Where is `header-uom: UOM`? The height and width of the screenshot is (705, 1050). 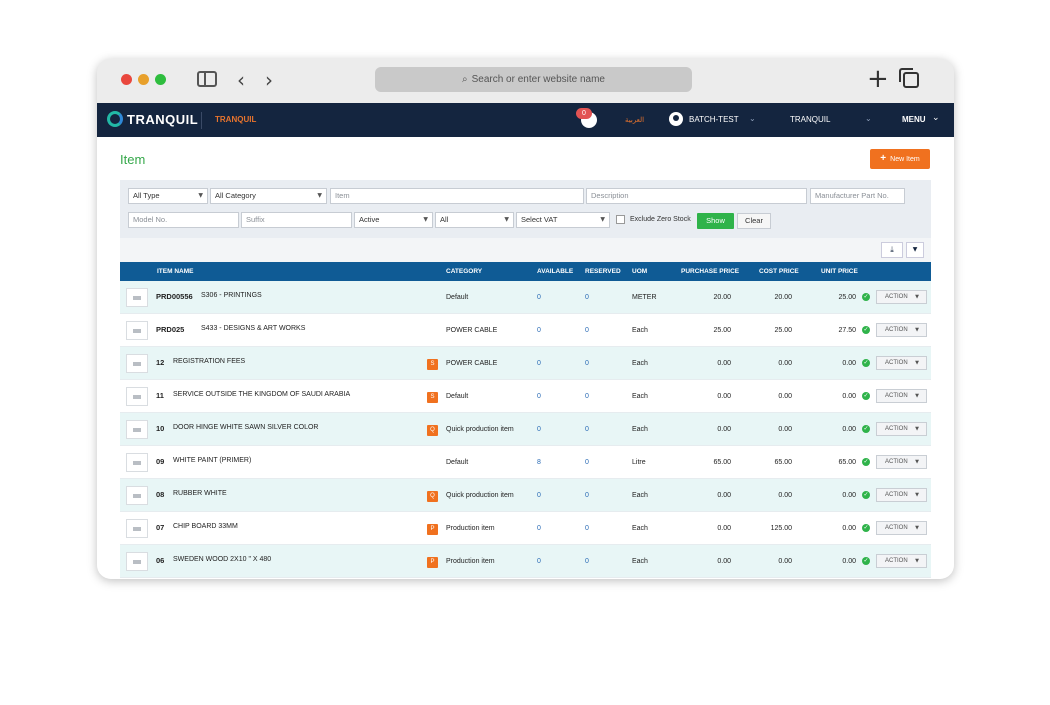 header-uom: UOM is located at coordinates (639, 271).